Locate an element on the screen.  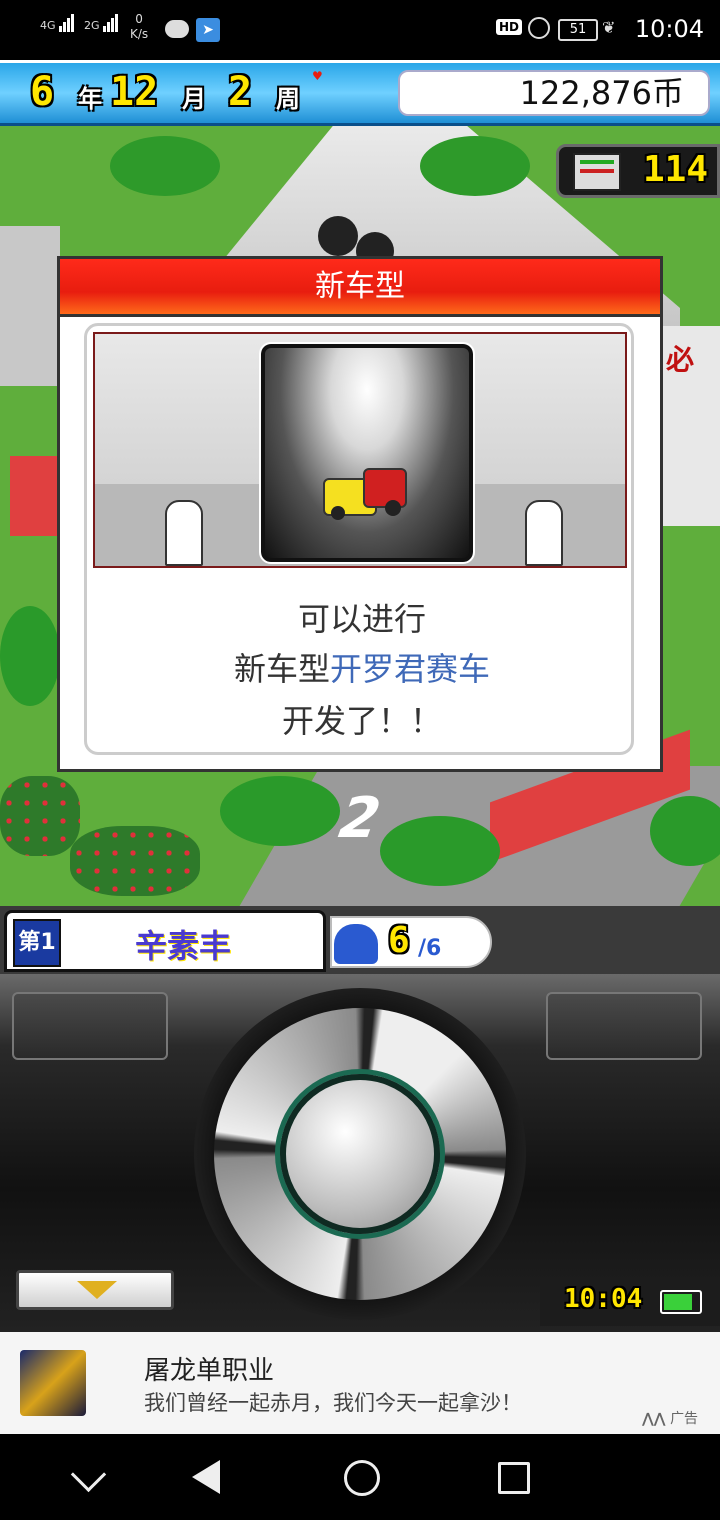
network-speed-value: 0 is located at coordinates (139, 19).